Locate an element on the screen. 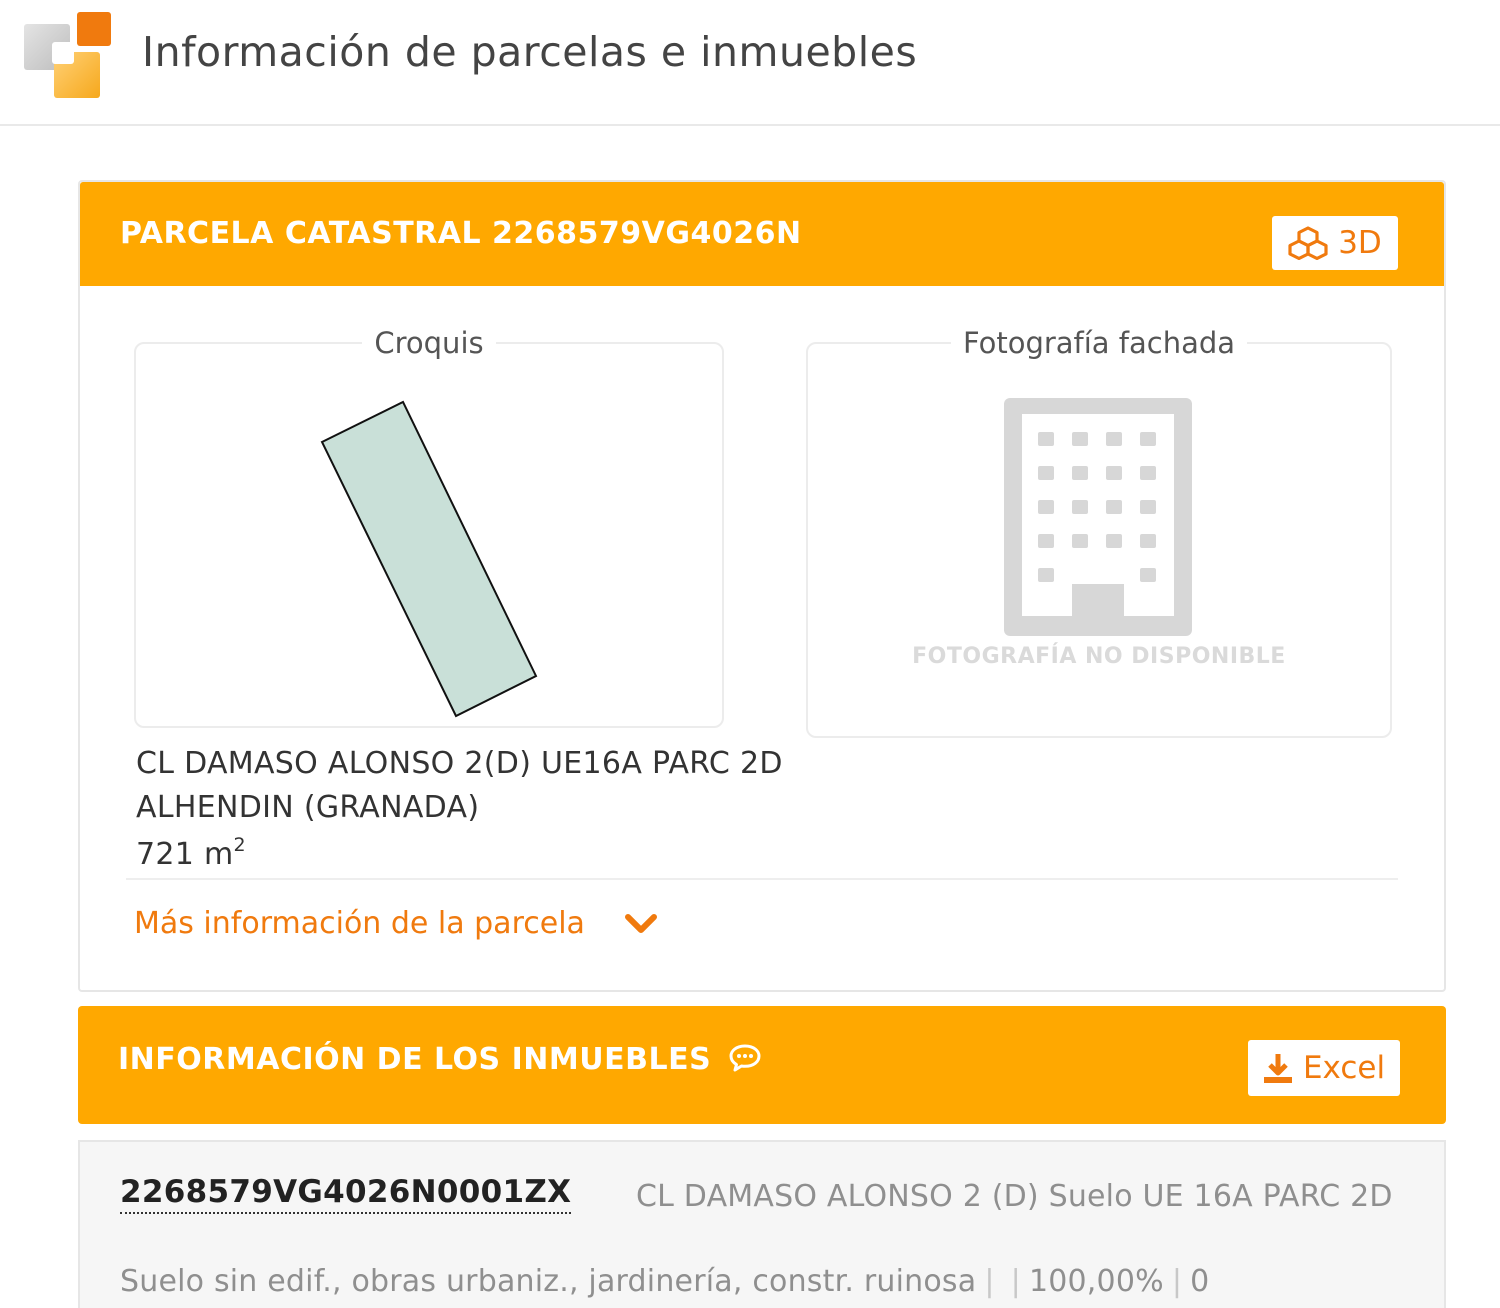 This screenshot has height=1308, width=1500. divider is located at coordinates (762, 879).